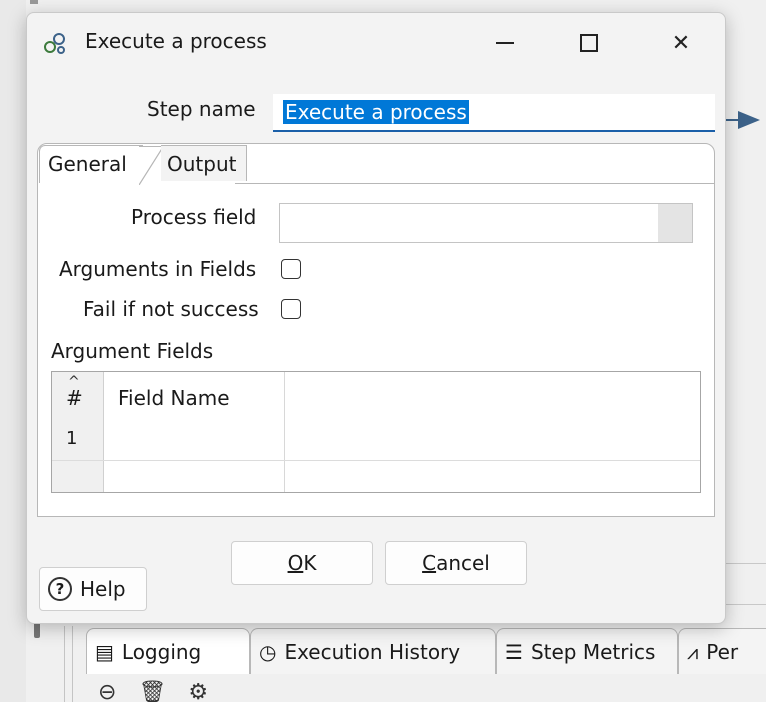 The image size is (766, 702). What do you see at coordinates (494, 113) in the screenshot?
I see `step-name-input: Execute a process` at bounding box center [494, 113].